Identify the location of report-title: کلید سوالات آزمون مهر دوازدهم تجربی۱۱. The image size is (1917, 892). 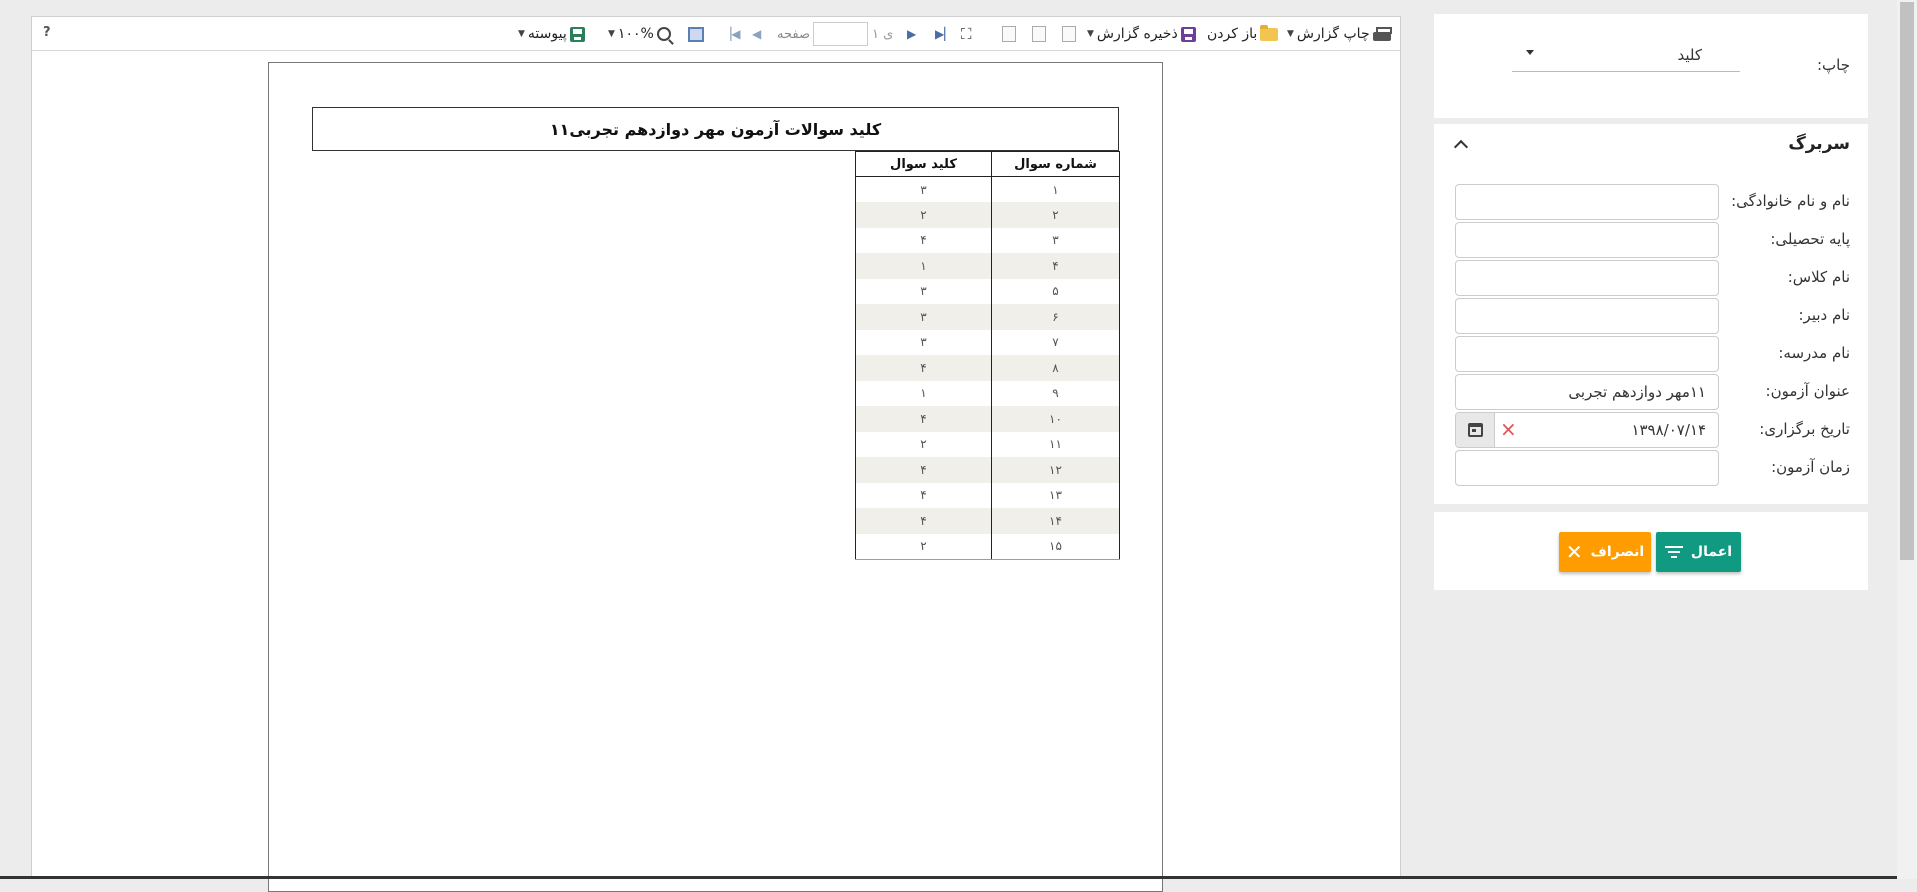
(715, 129).